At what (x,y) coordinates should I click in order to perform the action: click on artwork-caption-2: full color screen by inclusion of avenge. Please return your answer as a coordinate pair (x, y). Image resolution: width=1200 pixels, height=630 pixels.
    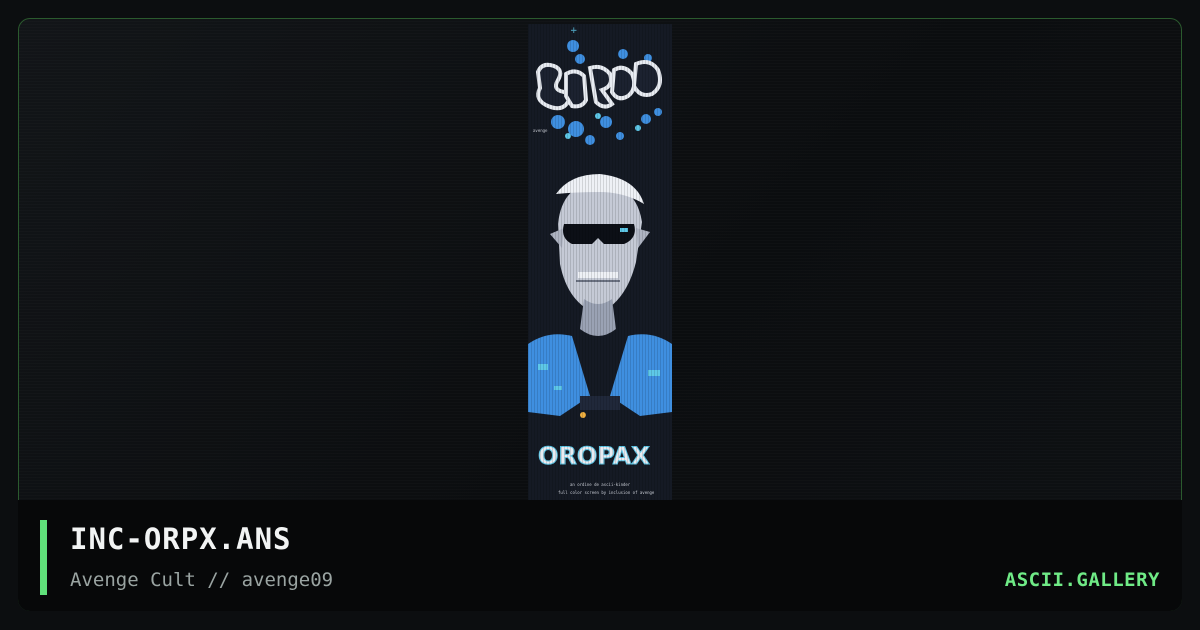
    Looking at the image, I should click on (606, 492).